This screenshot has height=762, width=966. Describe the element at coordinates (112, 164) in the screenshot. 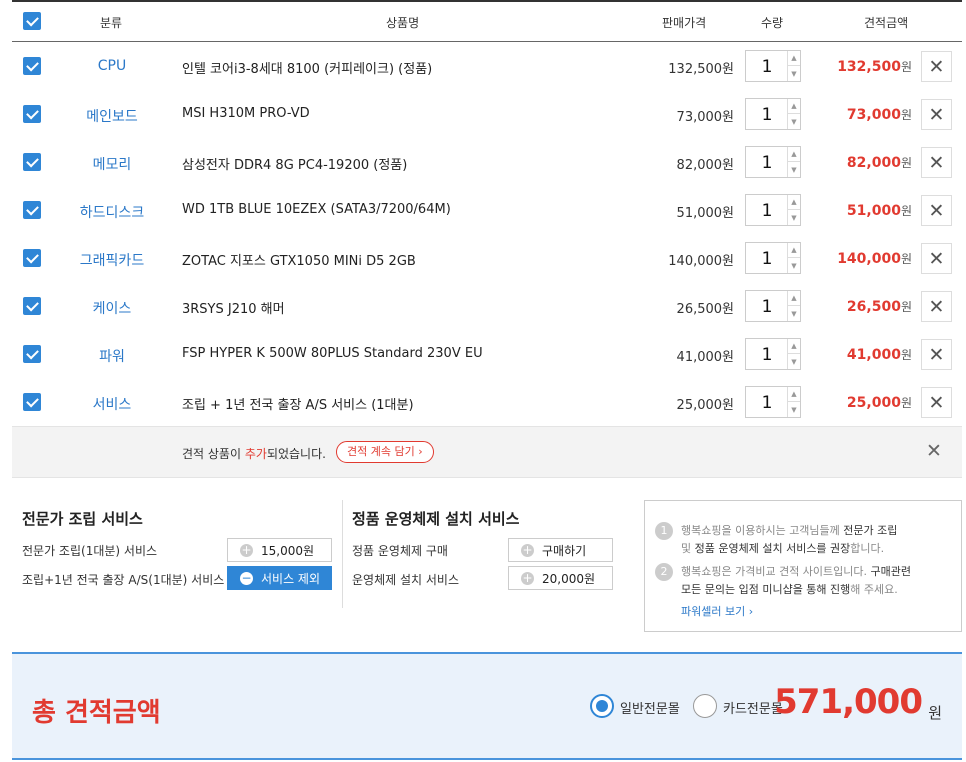

I see `row-category: 메모리` at that location.